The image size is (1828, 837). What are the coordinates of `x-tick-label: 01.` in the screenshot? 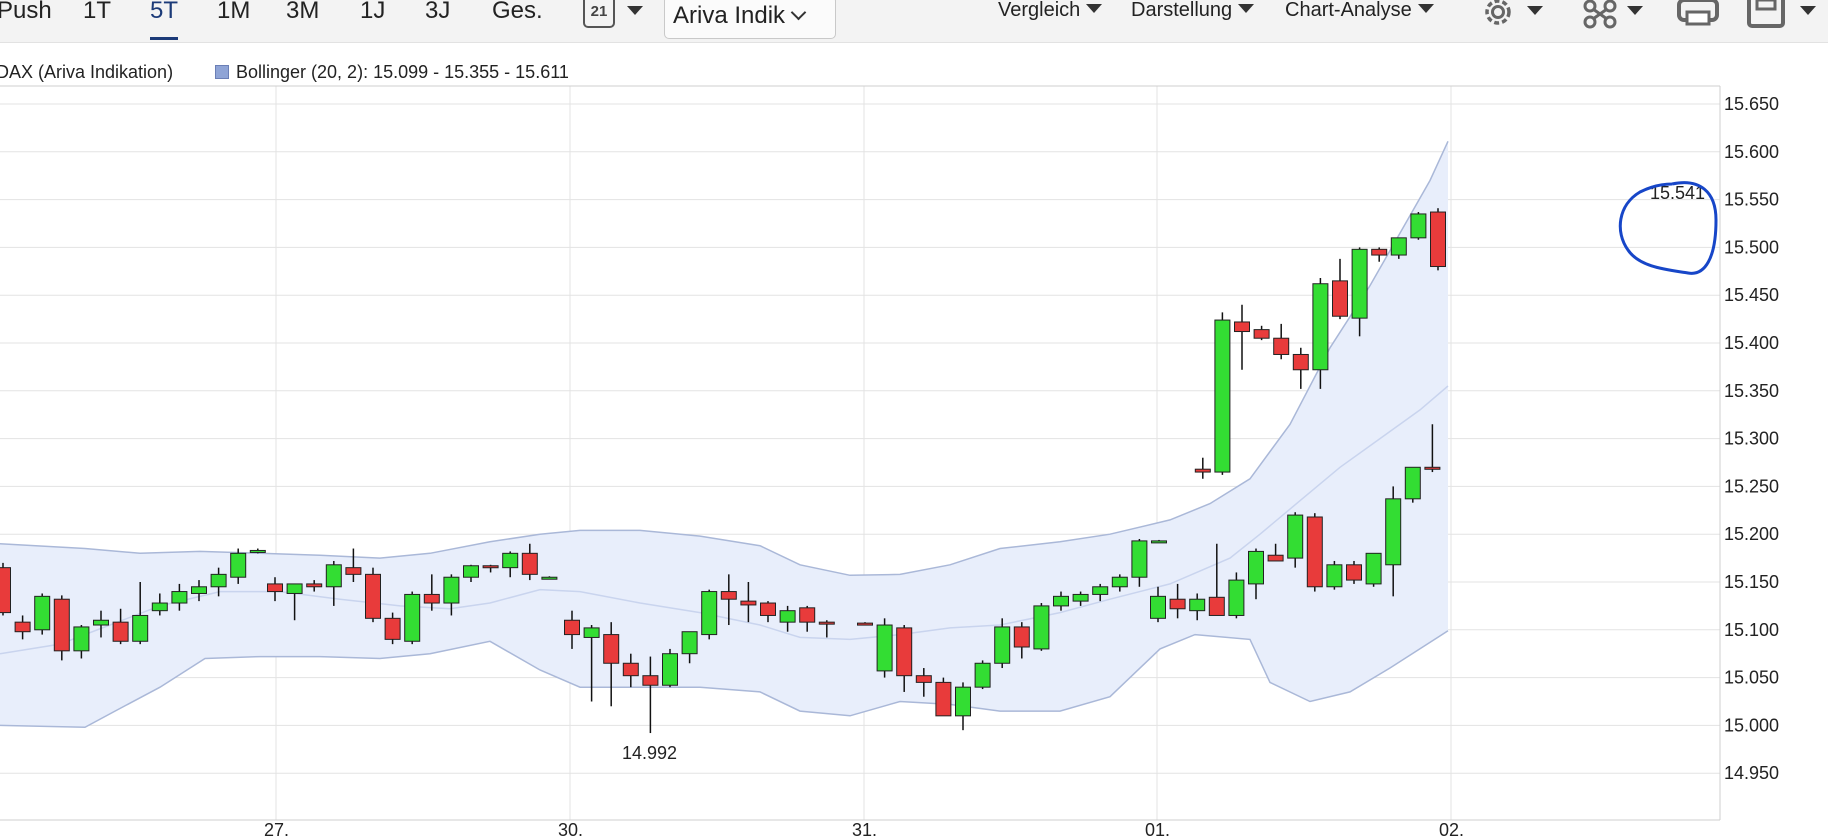 It's located at (1157, 828).